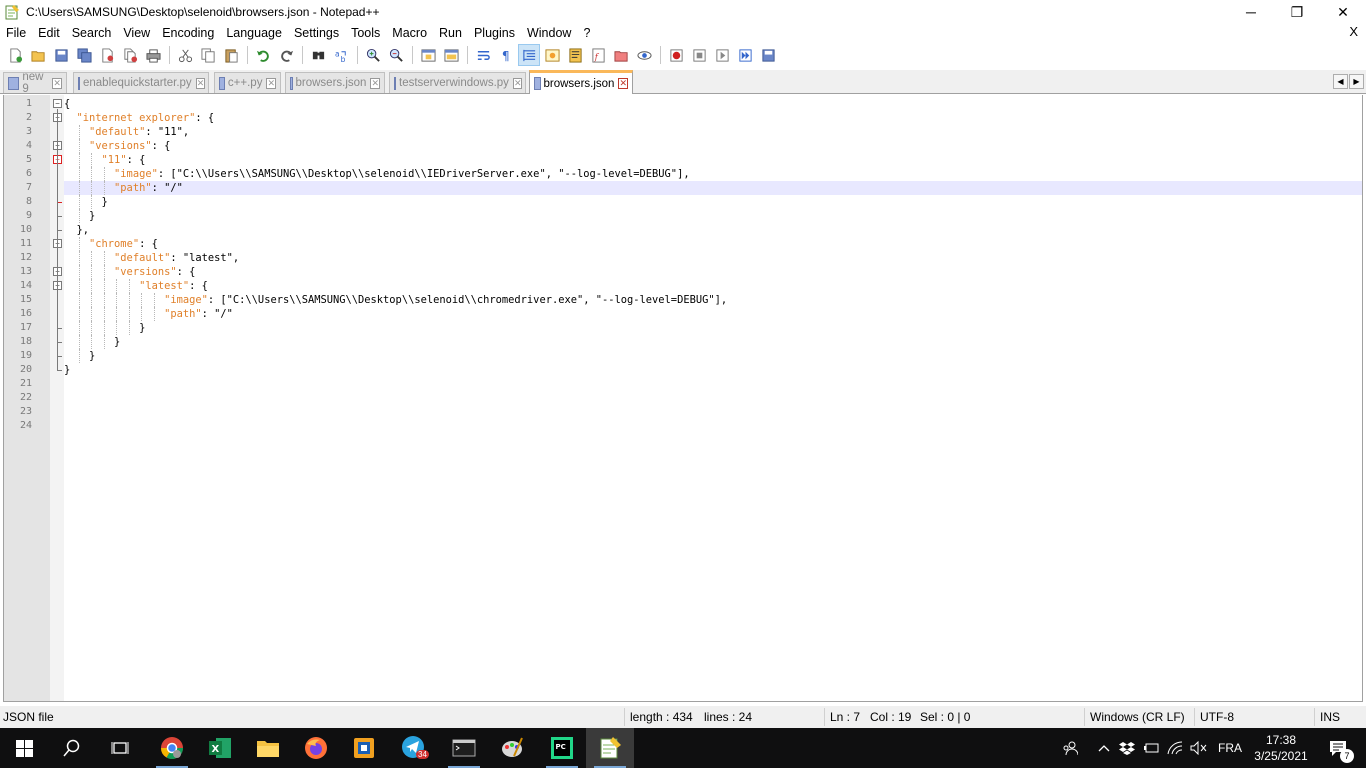 This screenshot has height=768, width=1366. I want to click on sync-vertical-icon, so click(428, 55).